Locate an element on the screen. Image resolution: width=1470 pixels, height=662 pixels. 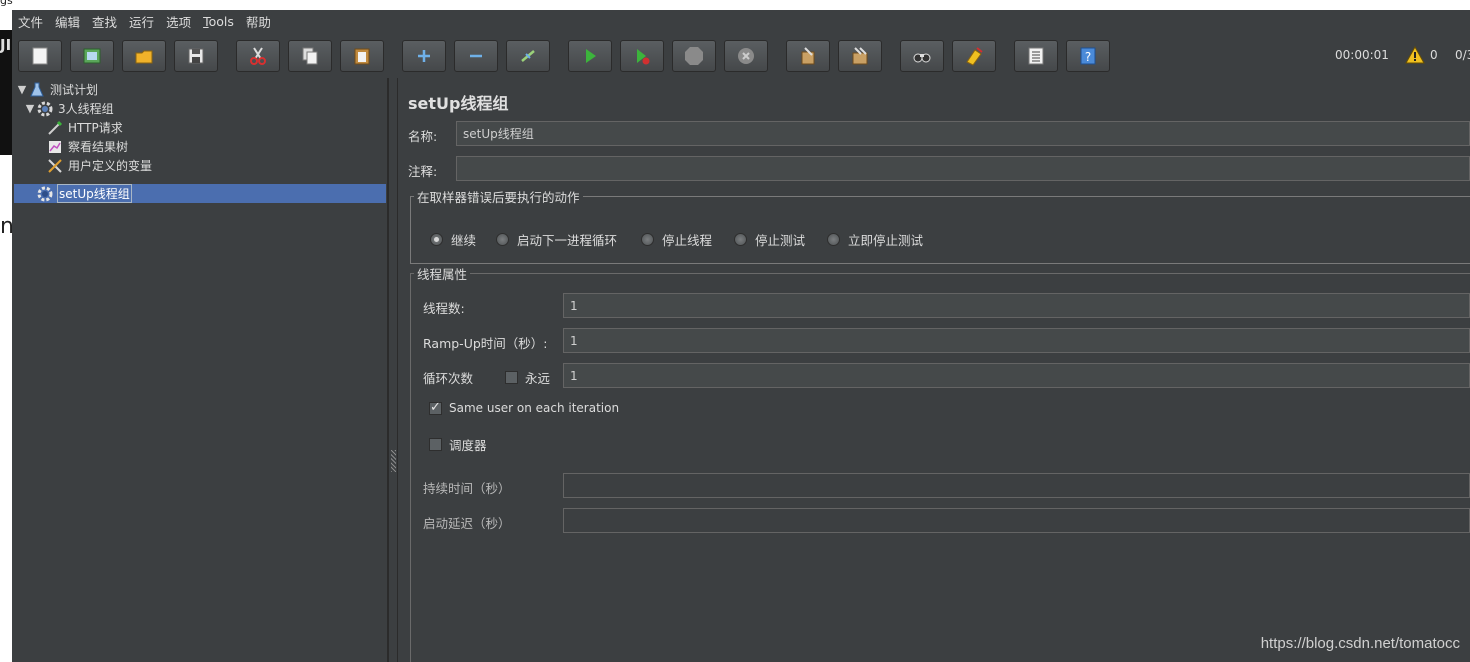
collapse-icon is located at coordinates (476, 56).